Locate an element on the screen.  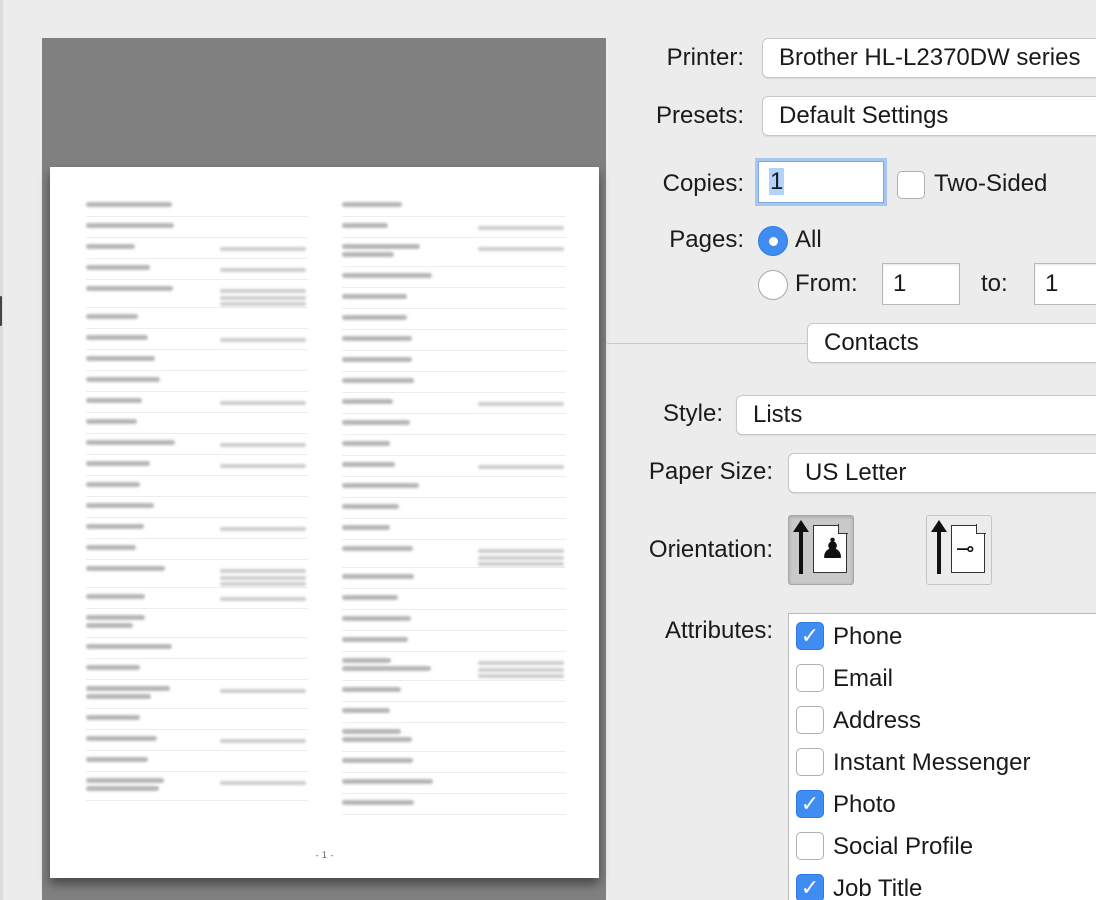
attribute-instant-messenger-checkbox is located at coordinates (810, 762).